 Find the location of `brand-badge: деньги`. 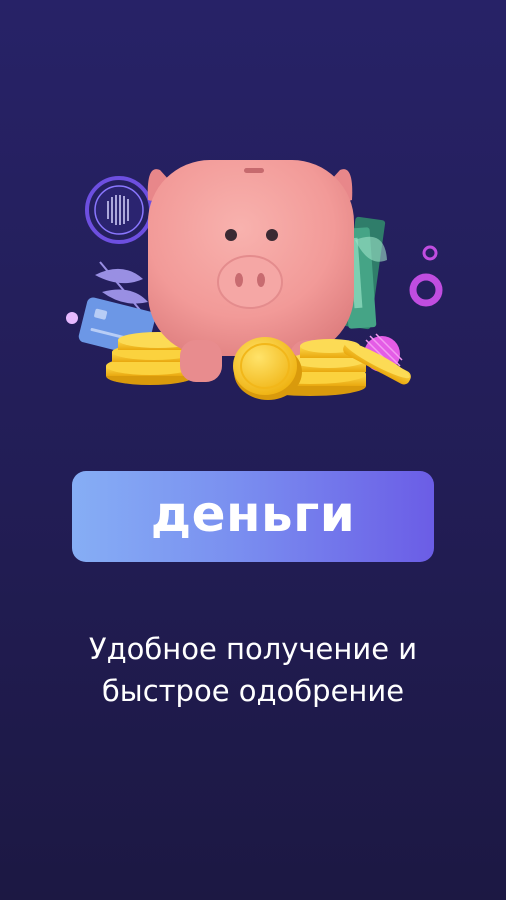

brand-badge: деньги is located at coordinates (253, 516).